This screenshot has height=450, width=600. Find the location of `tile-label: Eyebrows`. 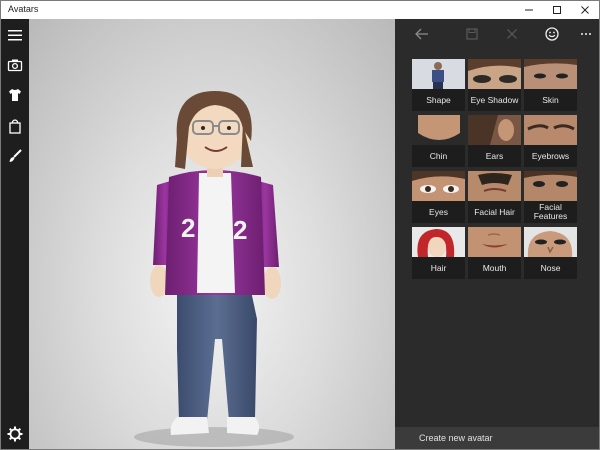

tile-label: Eyebrows is located at coordinates (550, 156).